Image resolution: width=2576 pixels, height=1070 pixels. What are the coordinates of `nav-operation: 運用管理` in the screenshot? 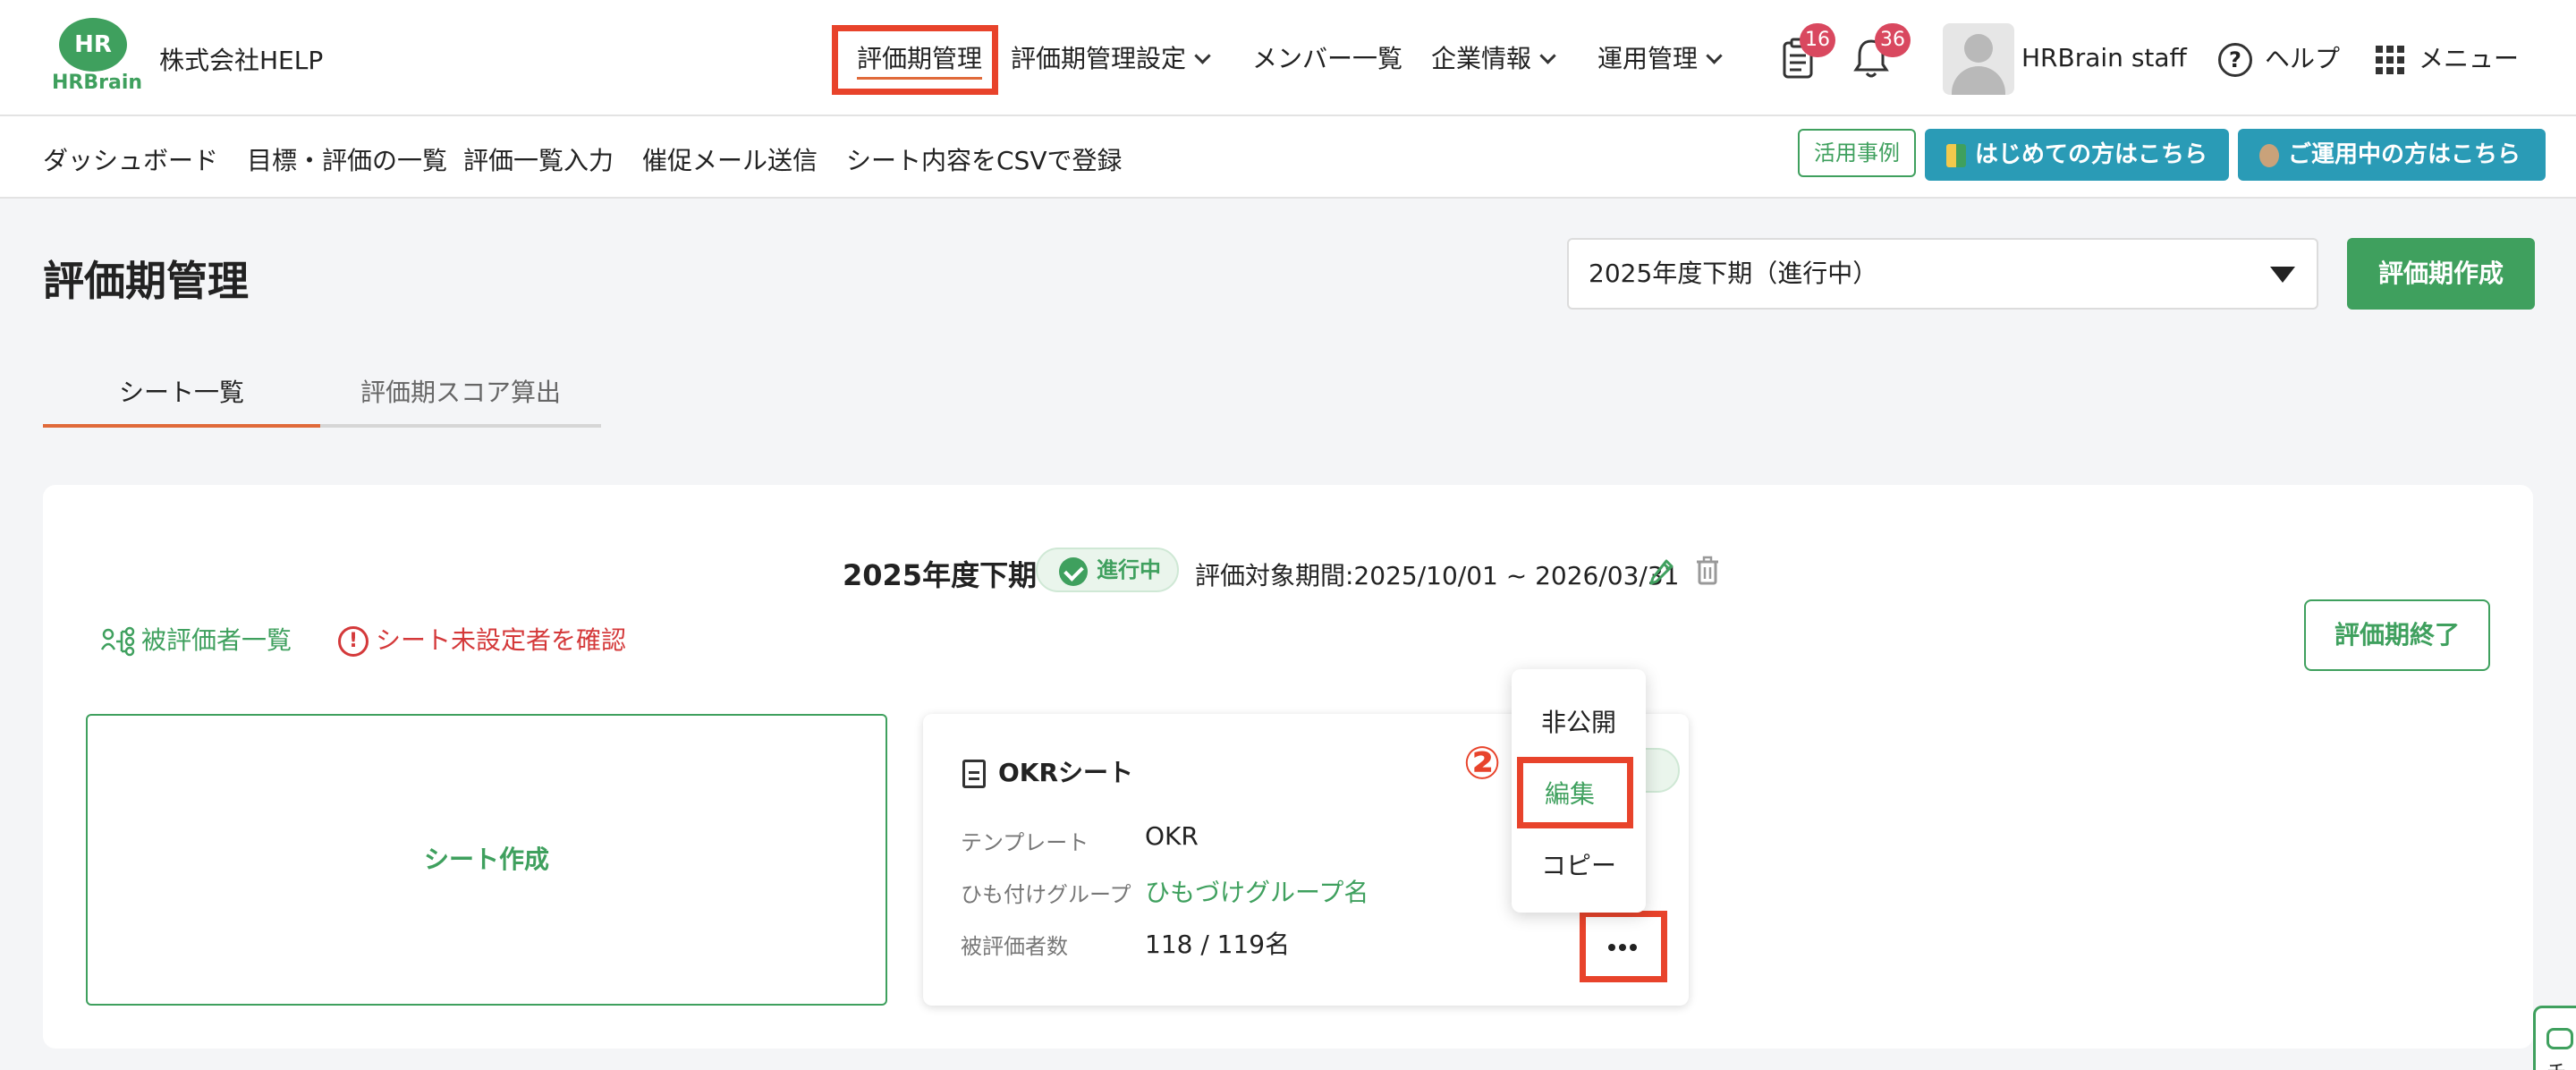 It's located at (1660, 57).